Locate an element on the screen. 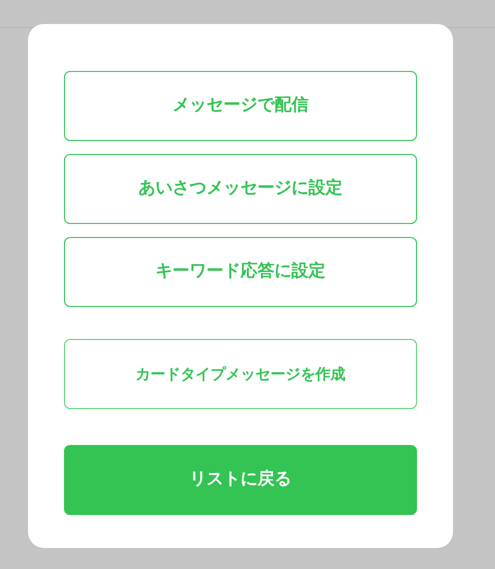 The height and width of the screenshot is (569, 495). action-button: キーワード応答に設定 is located at coordinates (240, 272).